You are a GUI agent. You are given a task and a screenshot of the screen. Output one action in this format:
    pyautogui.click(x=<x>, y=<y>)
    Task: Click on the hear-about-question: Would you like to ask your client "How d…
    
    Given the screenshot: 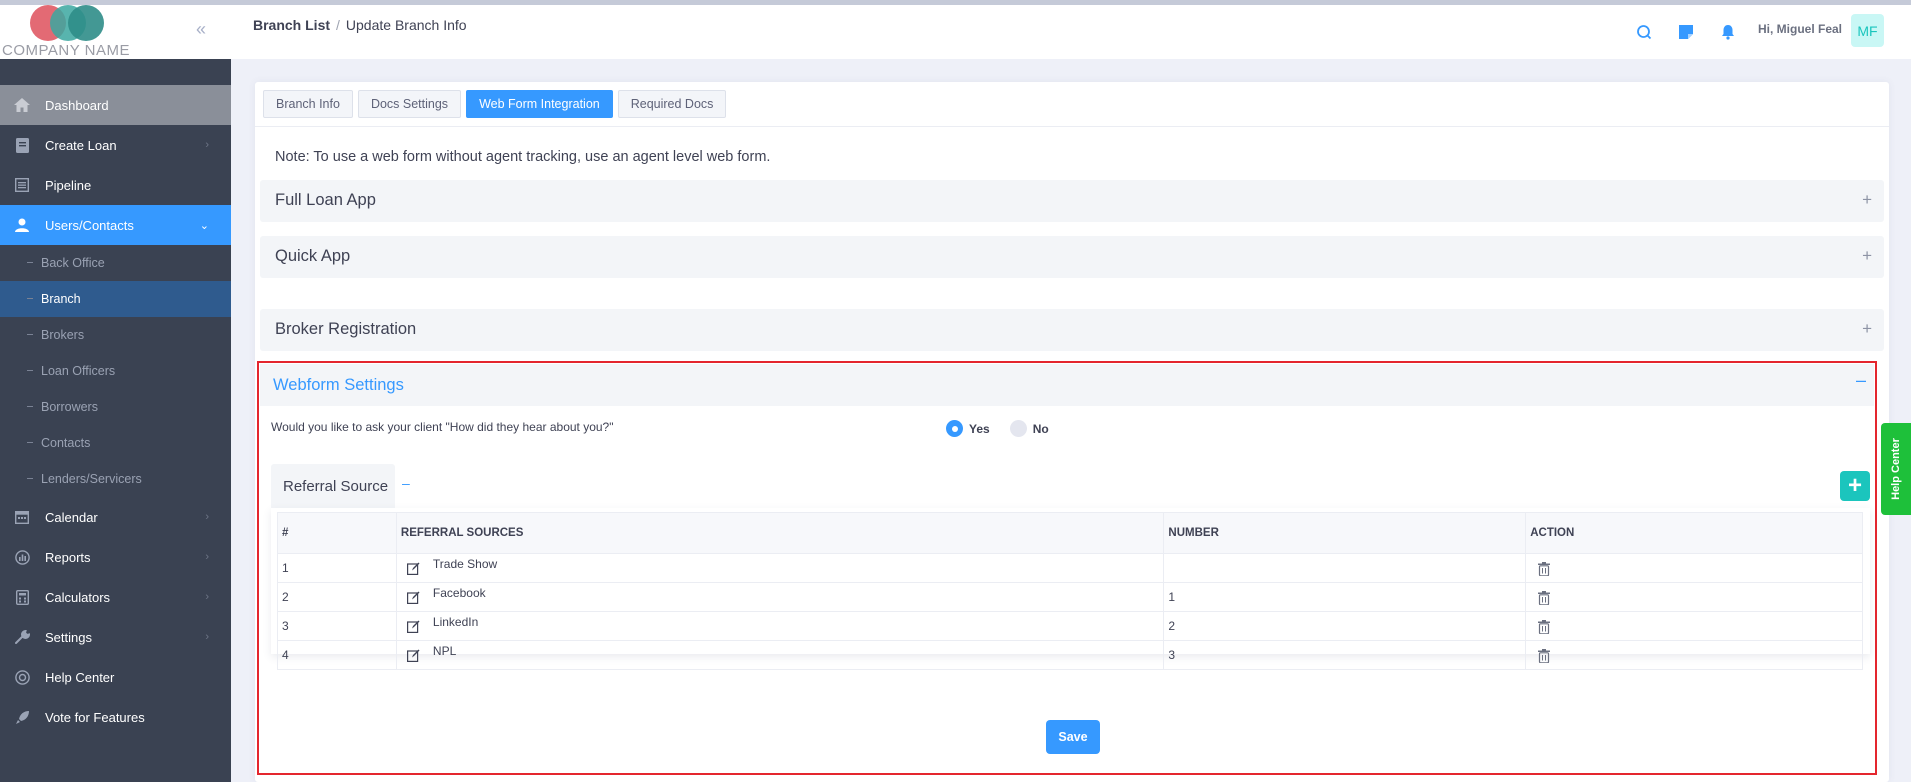 What is the action you would take?
    pyautogui.click(x=442, y=427)
    